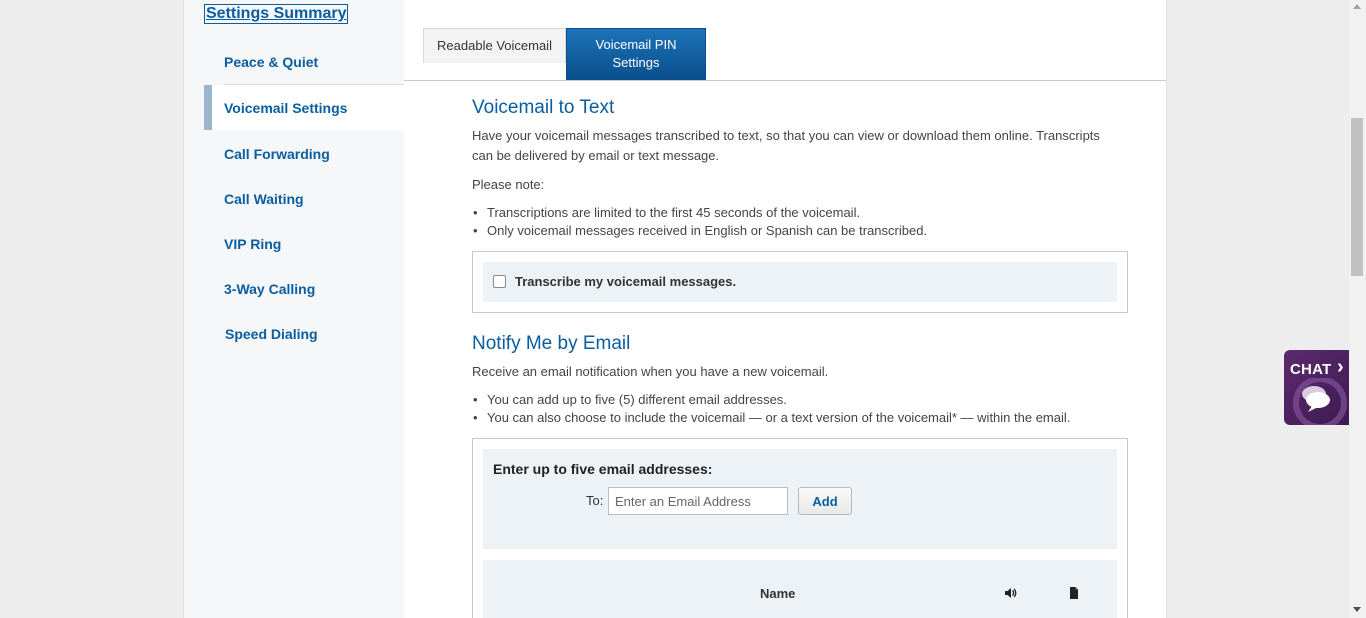 This screenshot has height=618, width=1366. I want to click on scroll-down-arrow-icon, so click(1357, 609).